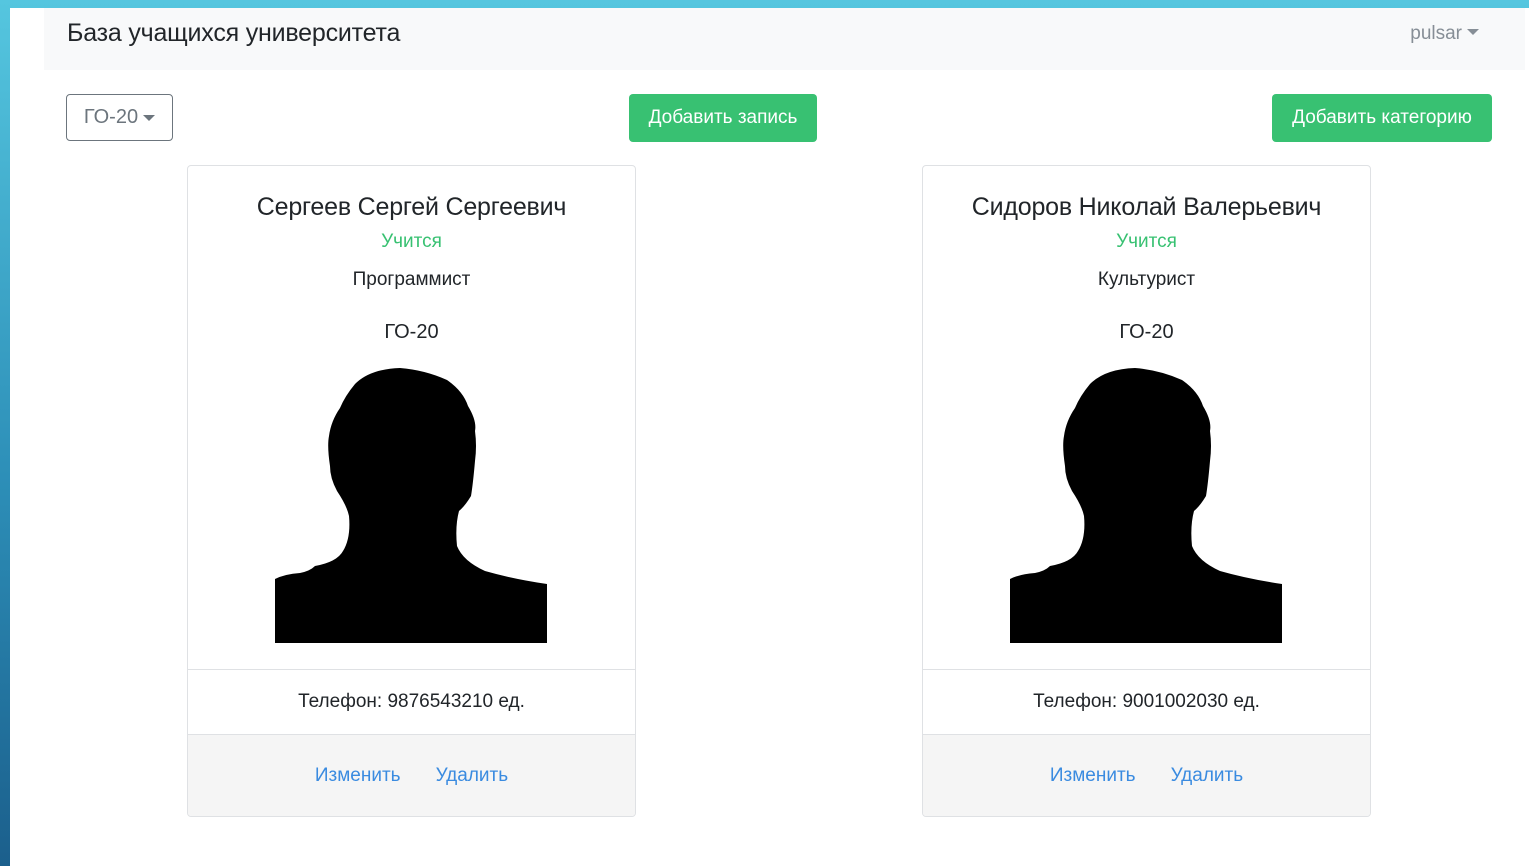 Image resolution: width=1529 pixels, height=866 pixels. I want to click on group-filter-dropdown: ГО-20, so click(119, 117).